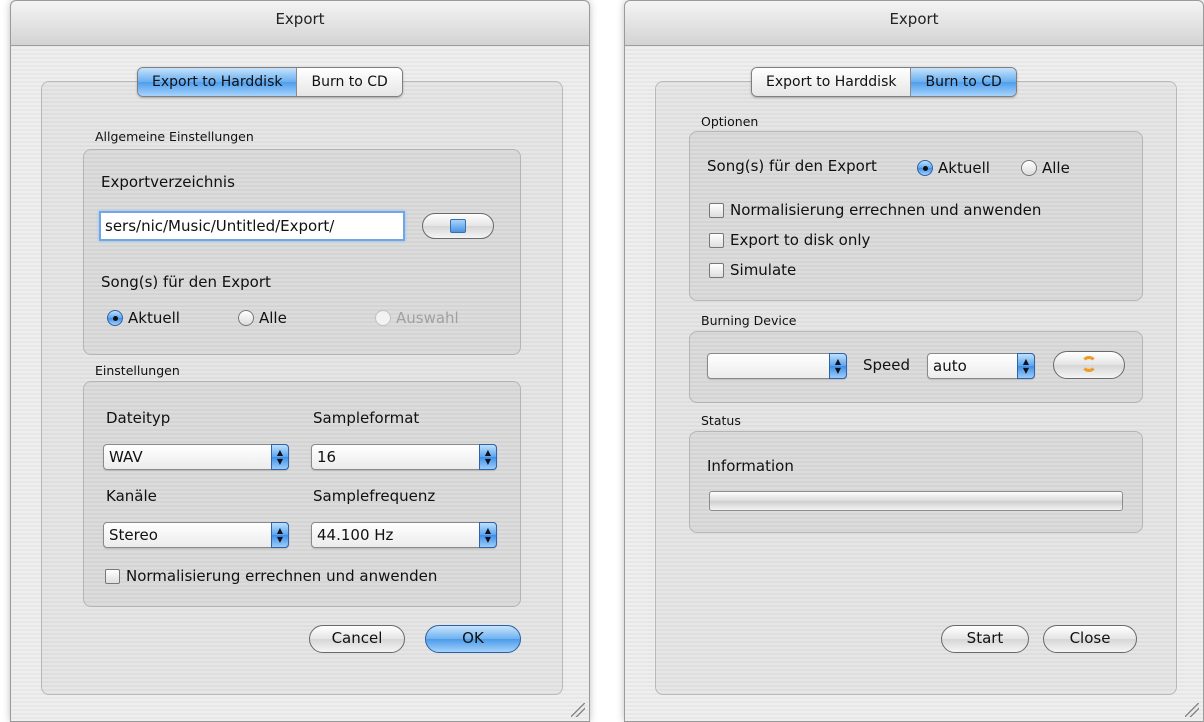 This screenshot has width=1204, height=722. I want to click on ok-button: OK, so click(473, 639).